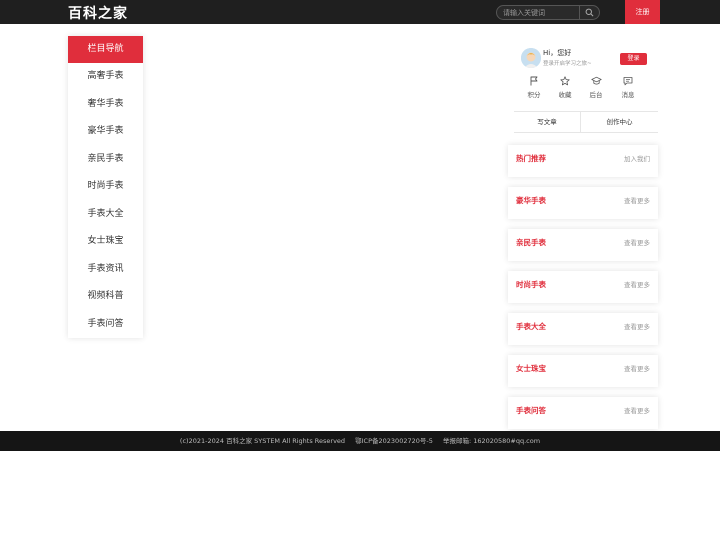 The height and width of the screenshot is (540, 720). I want to click on sidebar-item-deluxe: 豪华手表, so click(105, 132).